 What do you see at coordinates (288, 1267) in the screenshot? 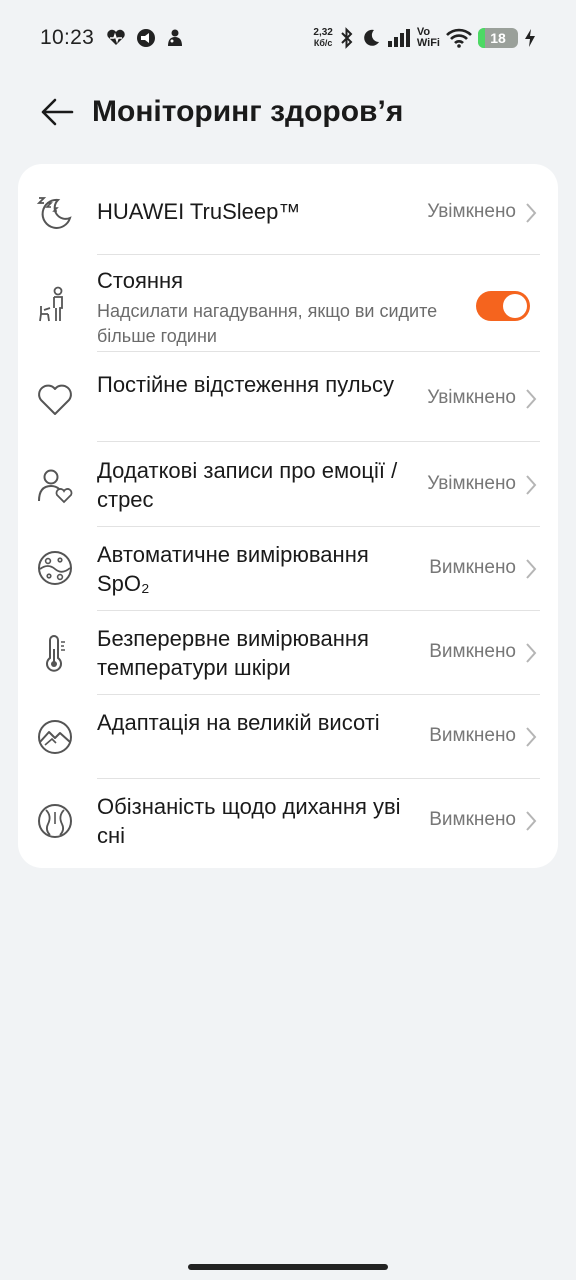
I see `gesture-navigation-handle` at bounding box center [288, 1267].